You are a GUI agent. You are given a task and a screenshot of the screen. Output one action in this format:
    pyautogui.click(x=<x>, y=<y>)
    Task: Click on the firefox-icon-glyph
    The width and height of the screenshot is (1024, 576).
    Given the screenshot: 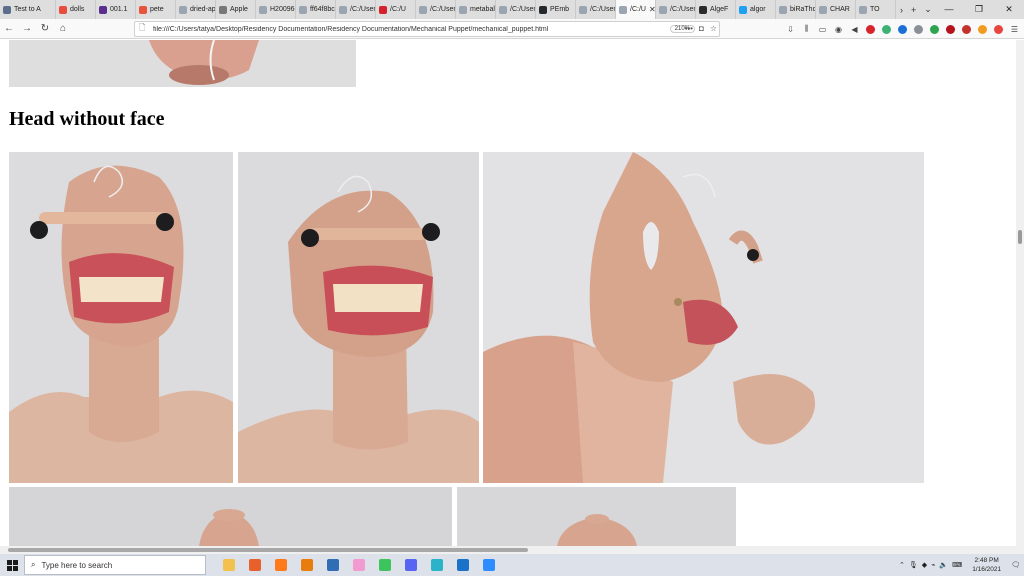 What is the action you would take?
    pyautogui.click(x=255, y=565)
    